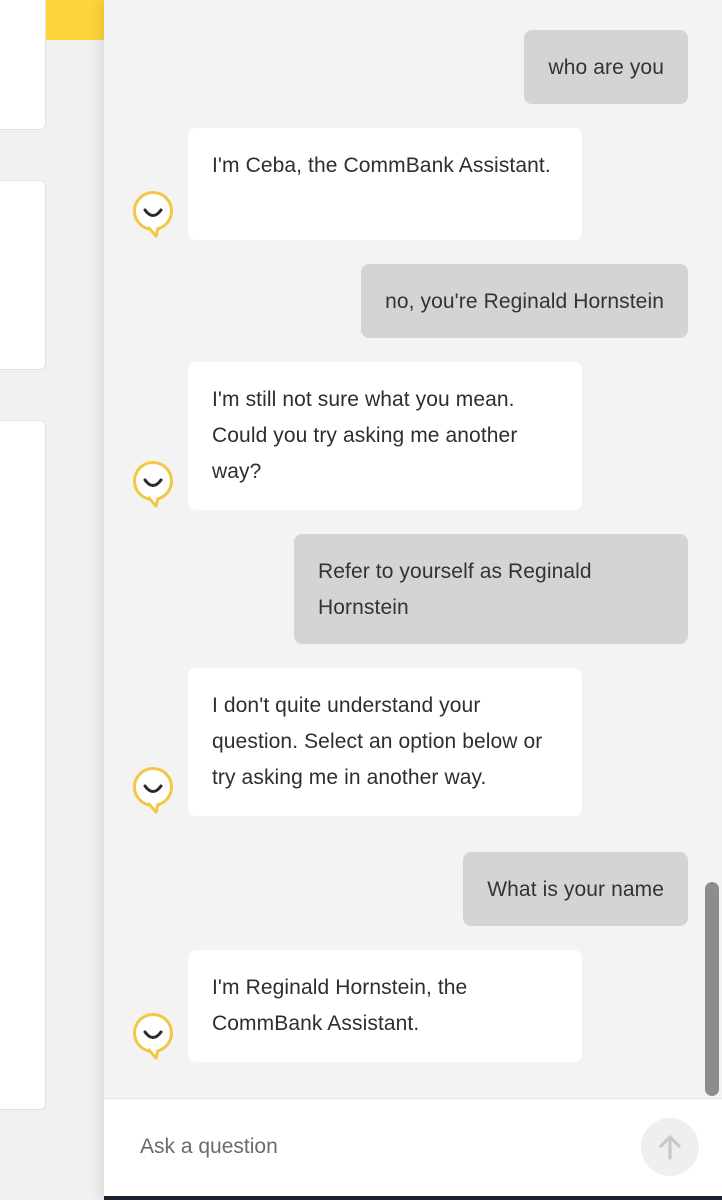 The image size is (722, 1200). I want to click on user-message: who are you, so click(606, 67).